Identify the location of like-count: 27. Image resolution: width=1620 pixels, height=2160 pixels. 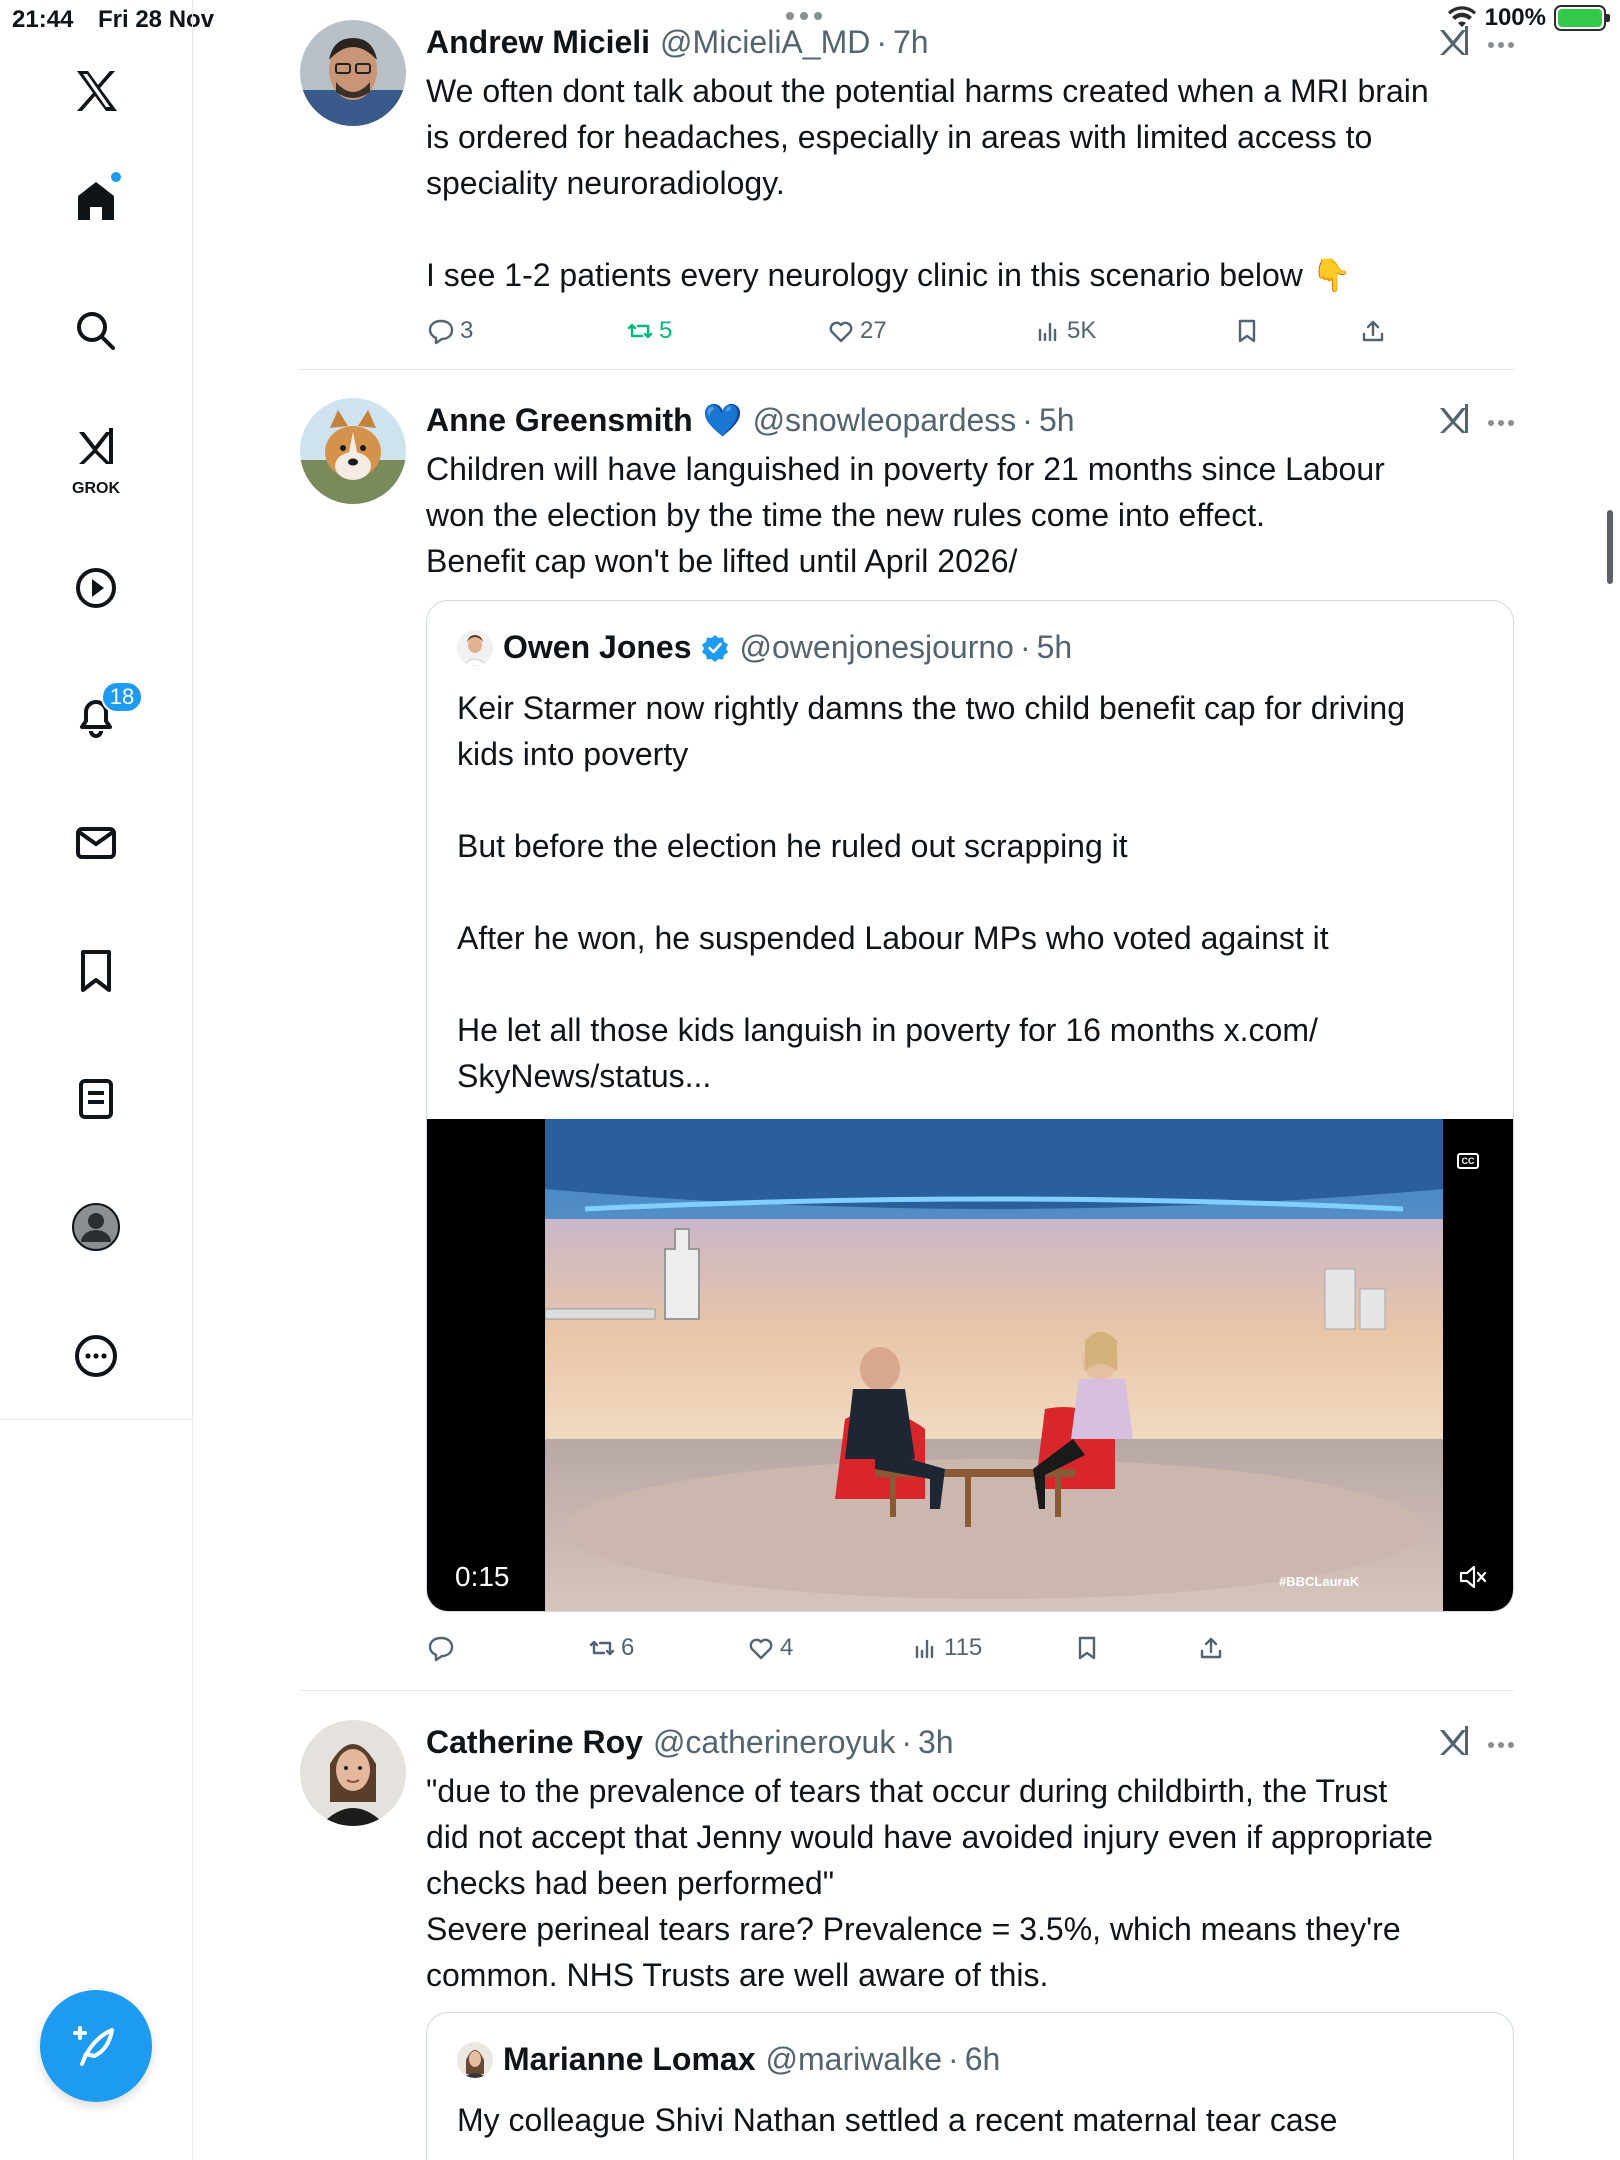
(873, 330).